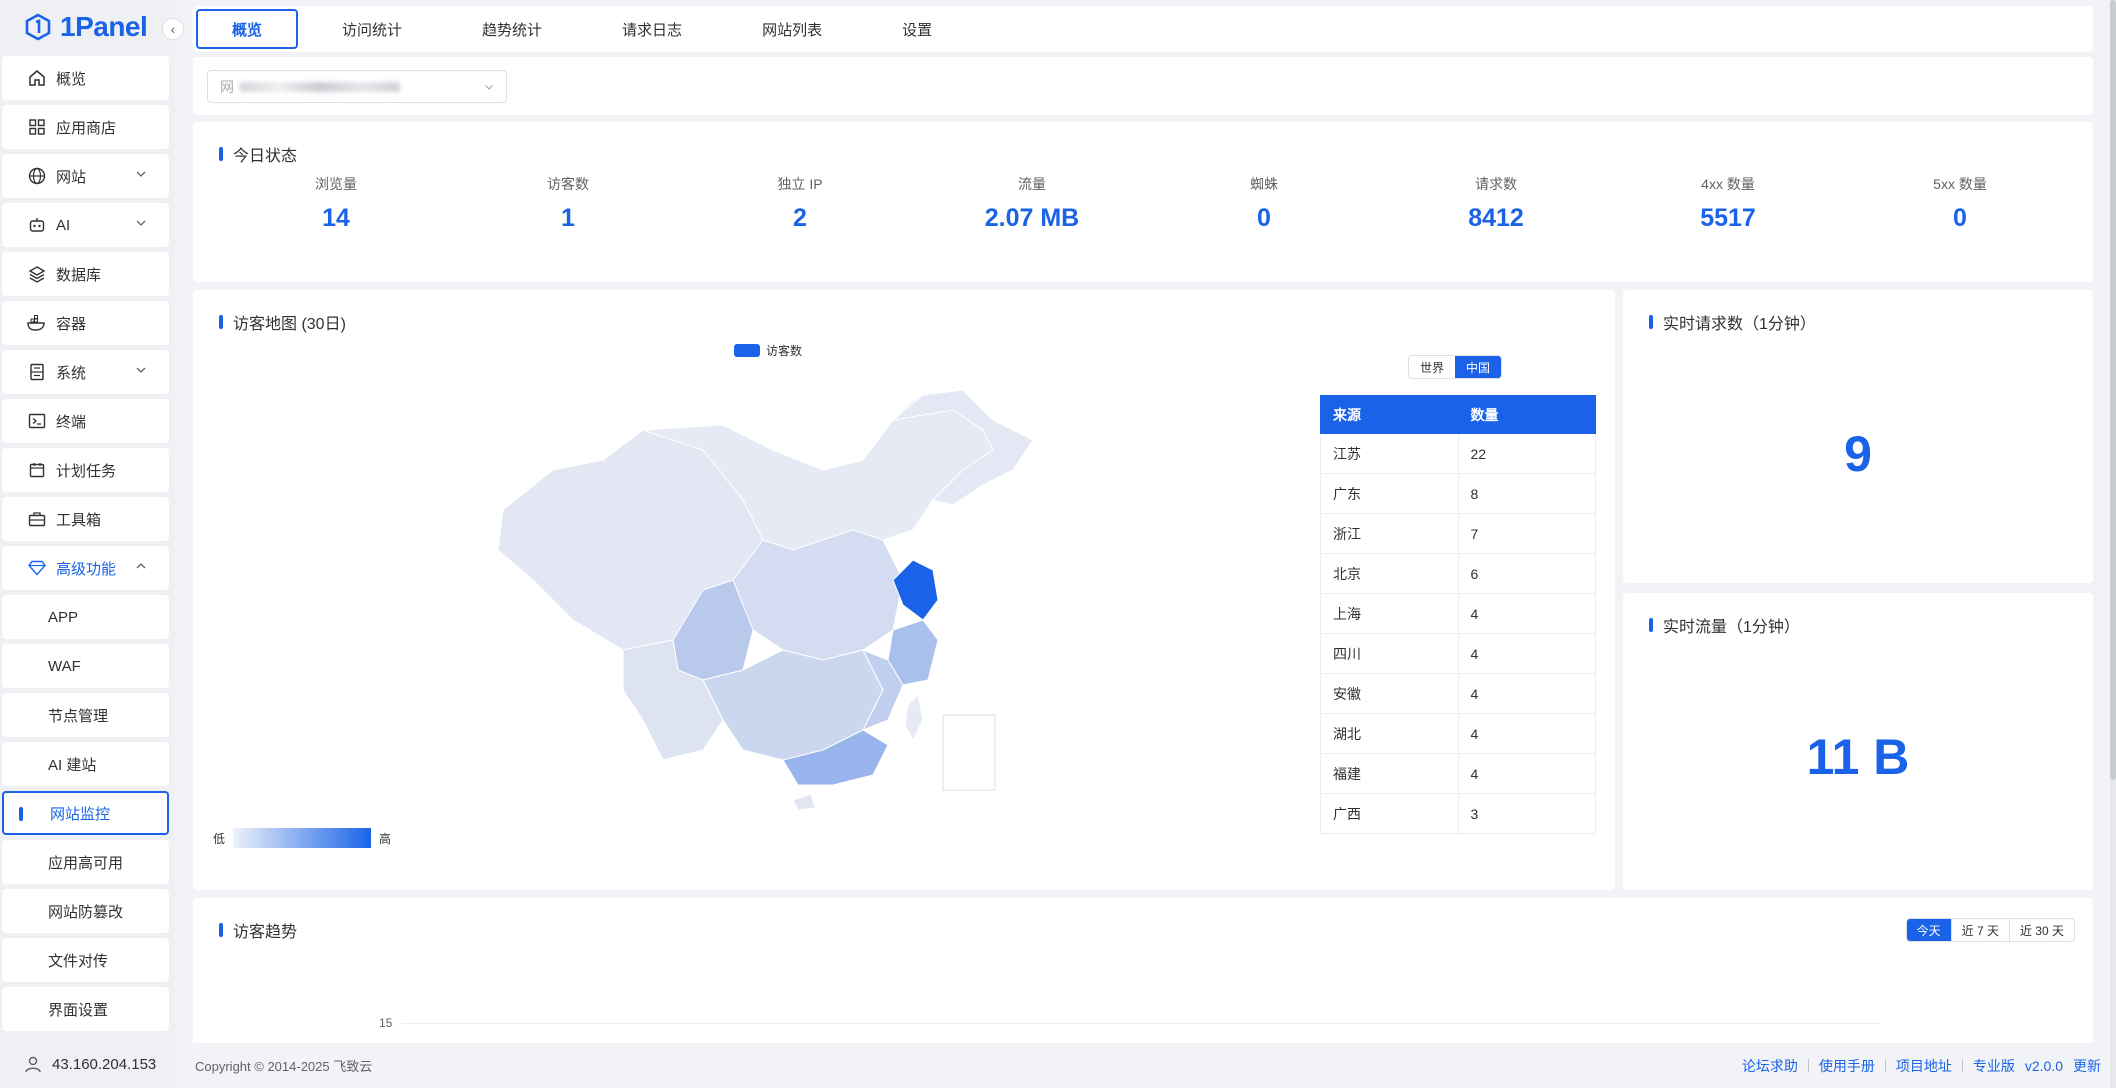  Describe the element at coordinates (104, 26) in the screenshot. I see `app-name: 1Panel` at that location.